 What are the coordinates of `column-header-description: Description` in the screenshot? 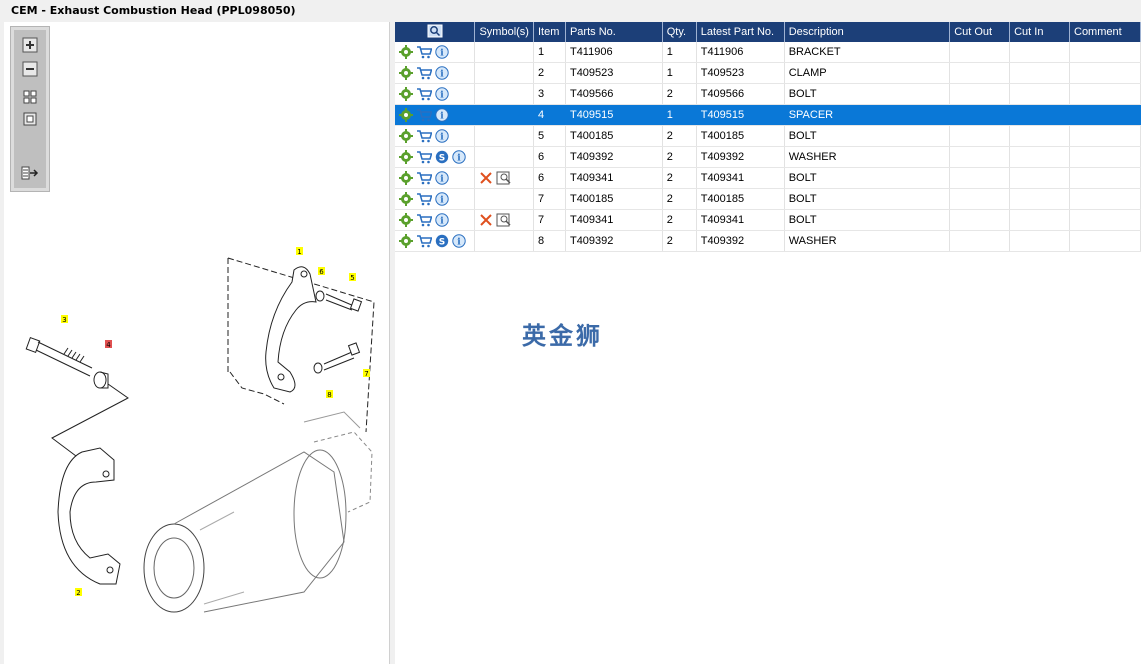 It's located at (867, 32).